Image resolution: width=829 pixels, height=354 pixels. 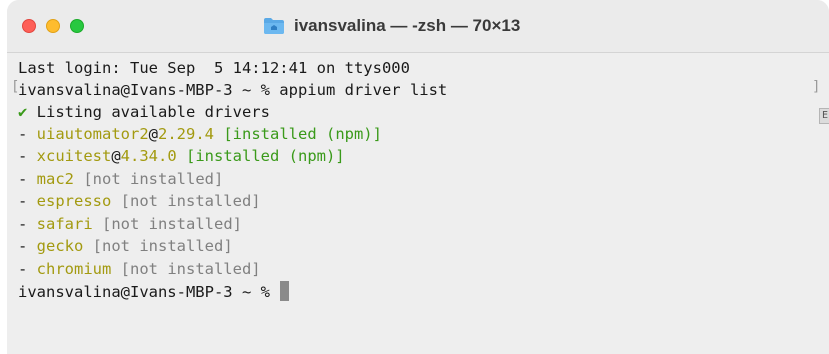 I want to click on listing-line: ✔ Listing available drivers, so click(x=144, y=112).